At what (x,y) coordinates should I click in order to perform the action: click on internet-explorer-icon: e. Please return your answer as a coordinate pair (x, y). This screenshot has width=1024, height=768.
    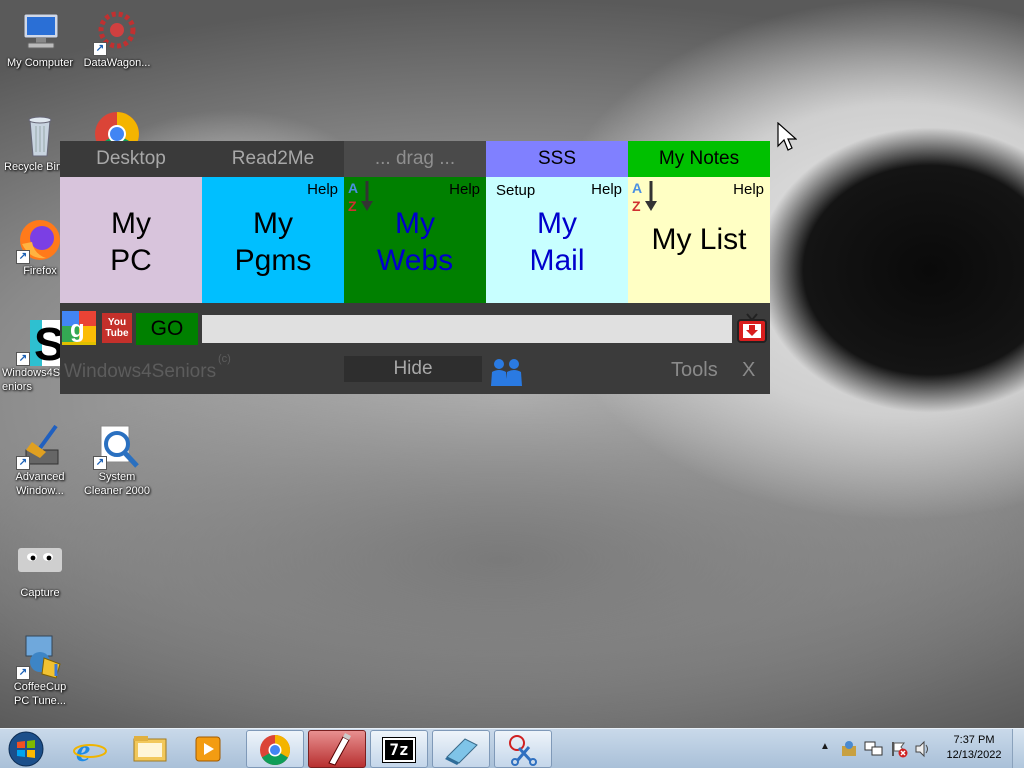
    Looking at the image, I should click on (90, 750).